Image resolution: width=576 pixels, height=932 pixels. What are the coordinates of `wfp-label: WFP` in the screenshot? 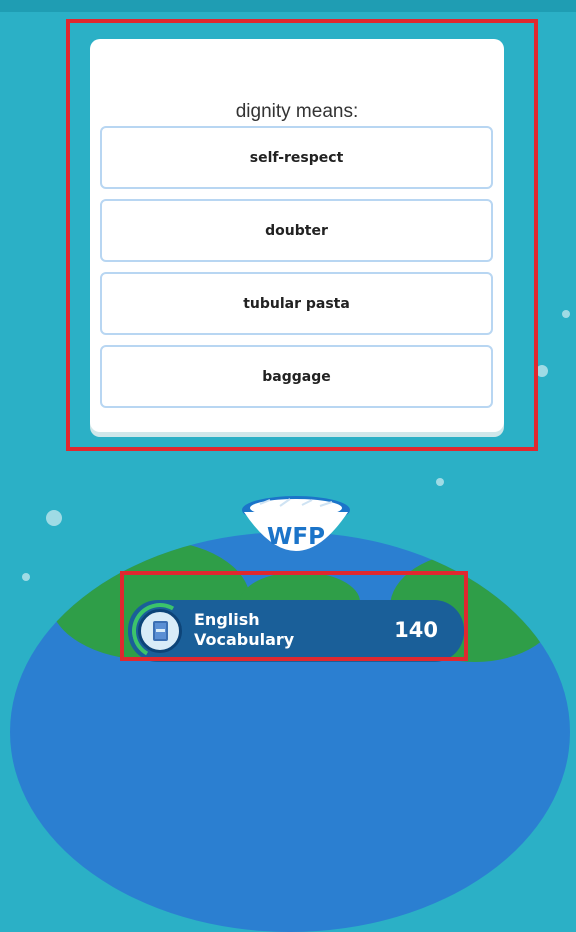 It's located at (296, 537).